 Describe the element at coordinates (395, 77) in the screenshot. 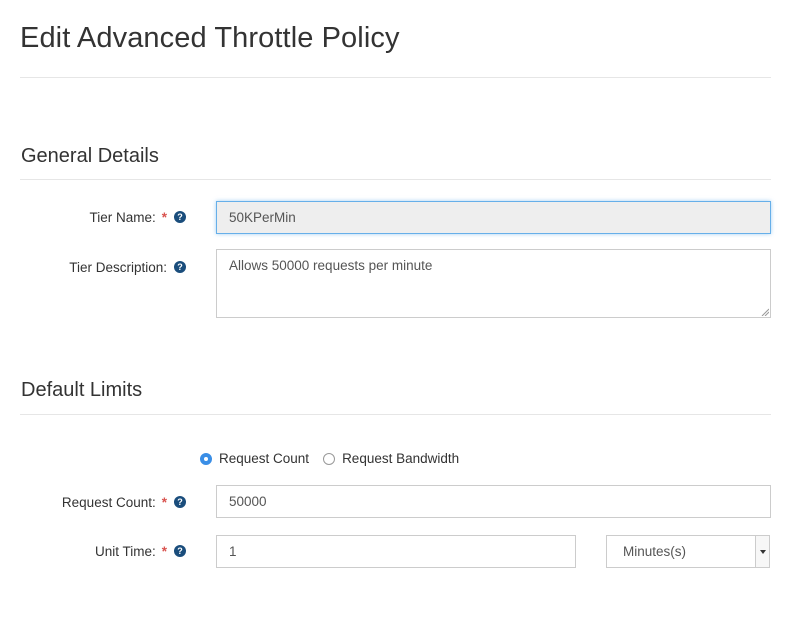

I see `title-divider` at that location.